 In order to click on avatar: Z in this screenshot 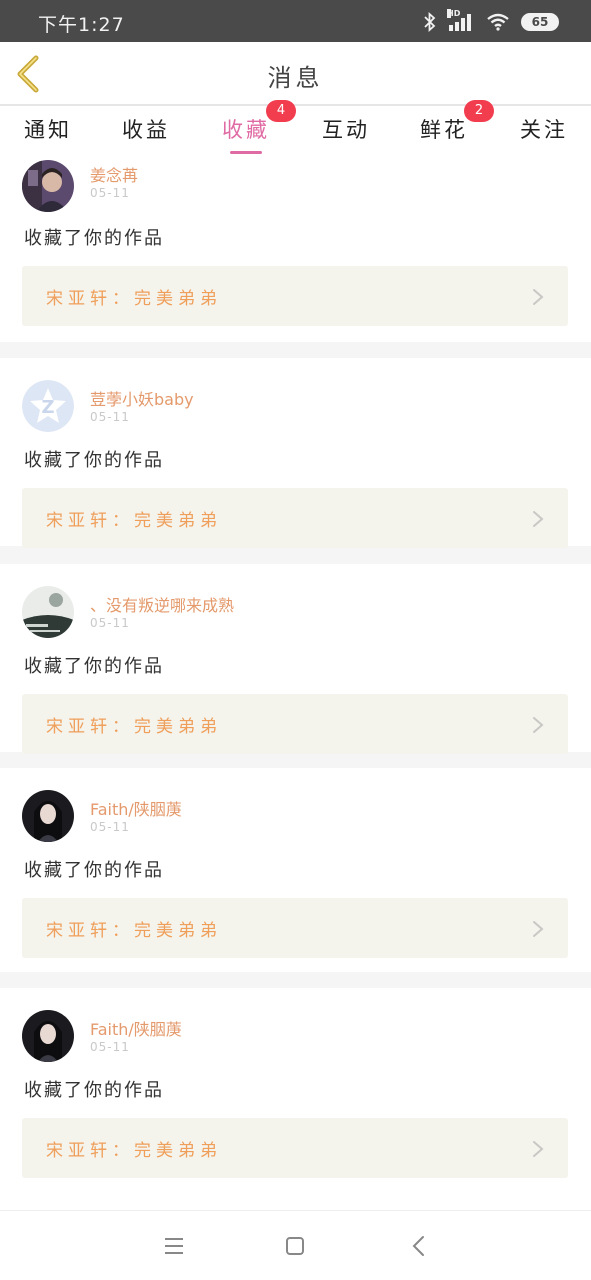, I will do `click(48, 406)`.